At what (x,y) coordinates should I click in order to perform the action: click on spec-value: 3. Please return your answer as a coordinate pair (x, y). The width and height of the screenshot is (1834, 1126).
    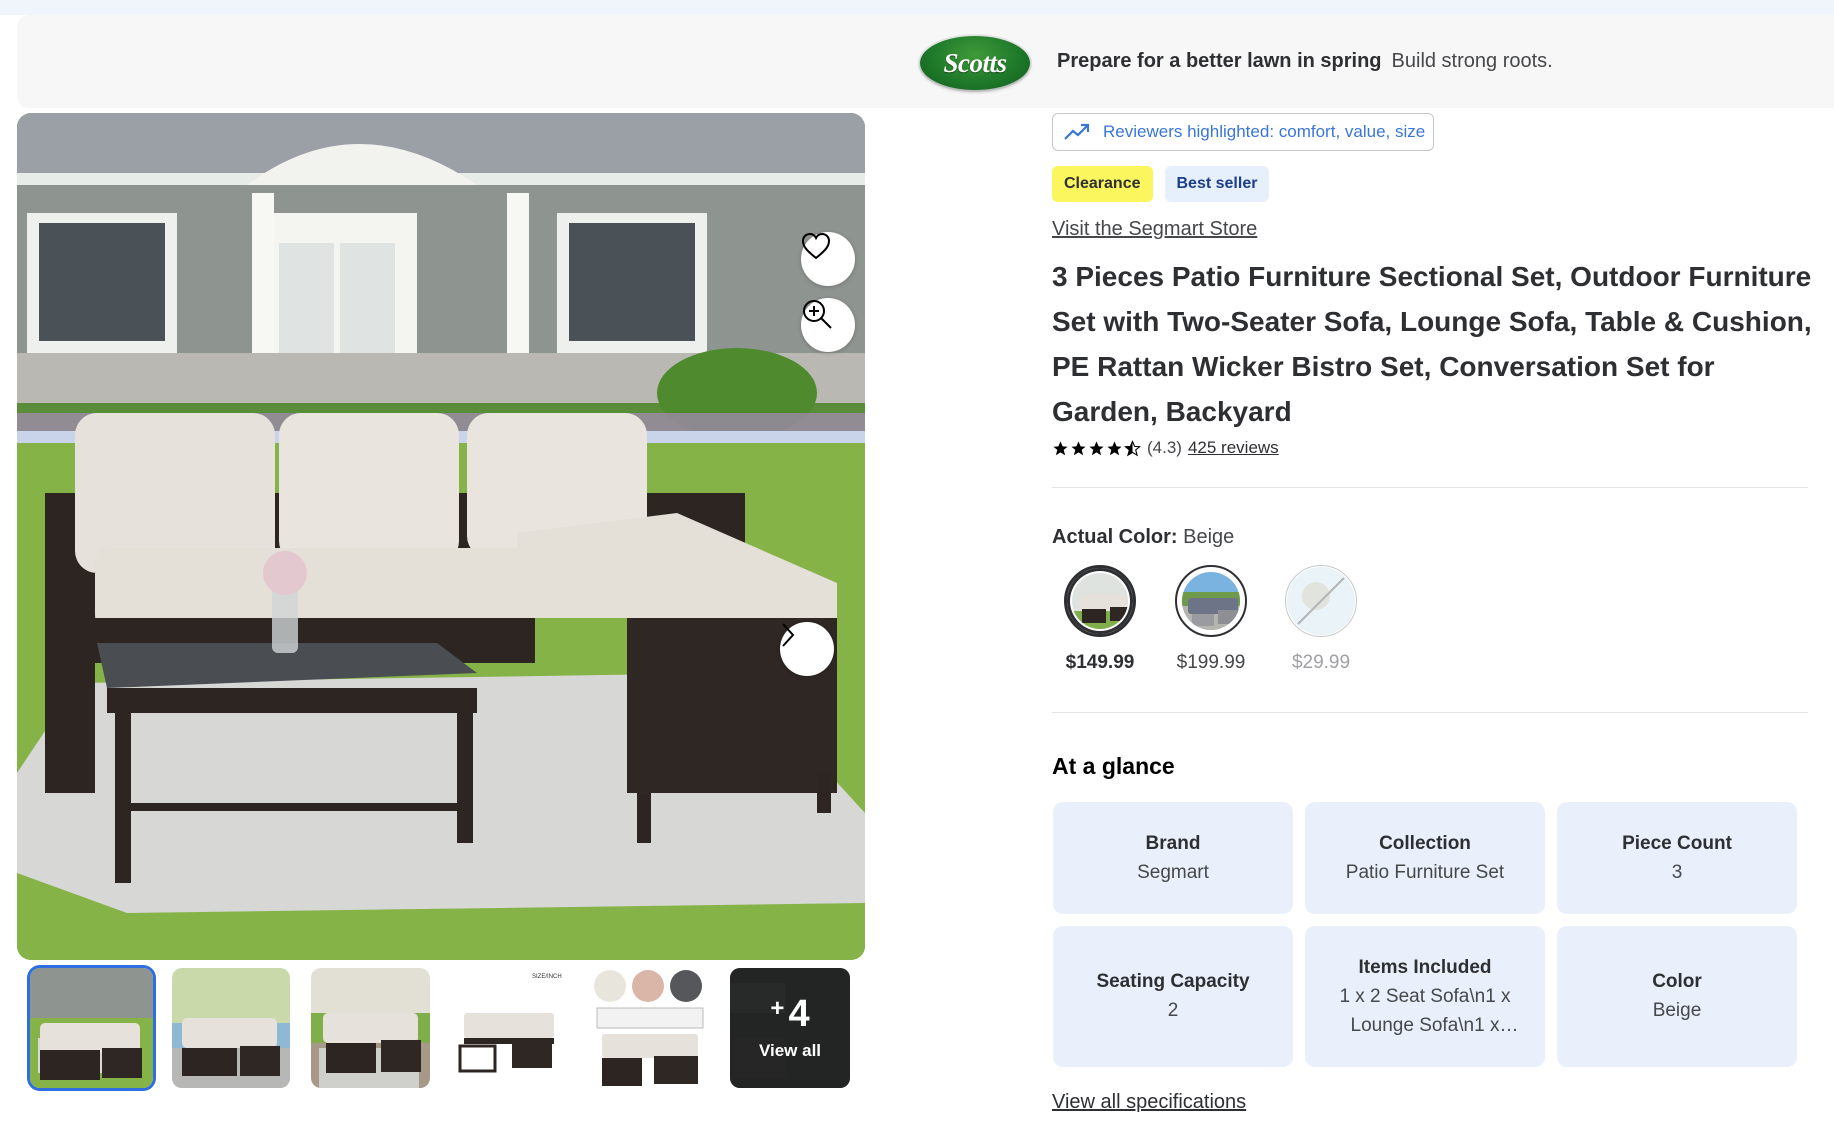
    Looking at the image, I should click on (1677, 872).